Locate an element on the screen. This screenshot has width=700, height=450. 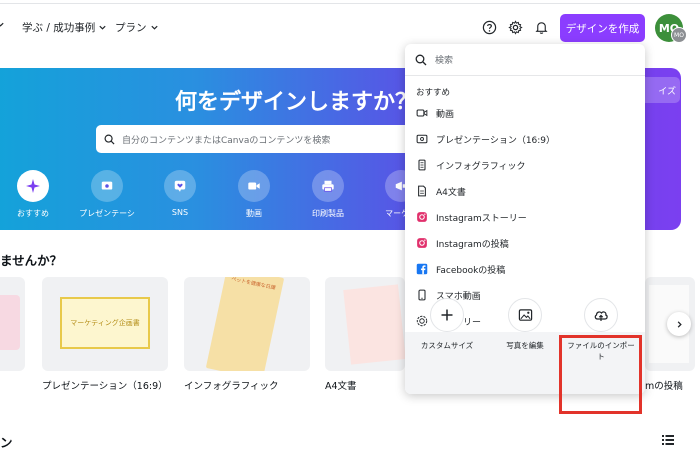
notifications-button is located at coordinates (541, 27).